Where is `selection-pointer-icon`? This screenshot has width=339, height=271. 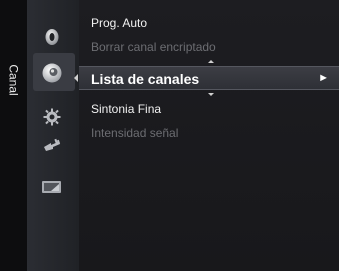
selection-pointer-icon is located at coordinates (76, 78).